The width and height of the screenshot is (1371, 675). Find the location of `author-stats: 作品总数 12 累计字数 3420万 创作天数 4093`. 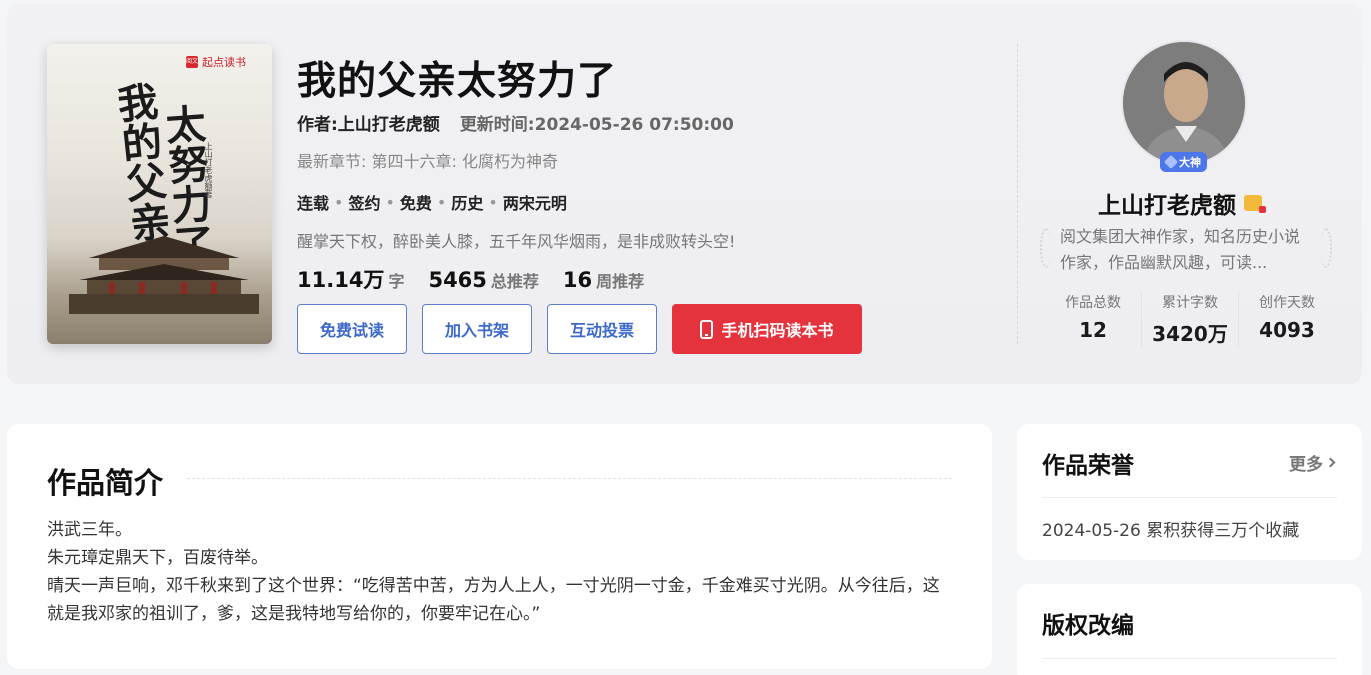

author-stats: 作品总数 12 累计字数 3420万 创作天数 4093 is located at coordinates (1190, 319).